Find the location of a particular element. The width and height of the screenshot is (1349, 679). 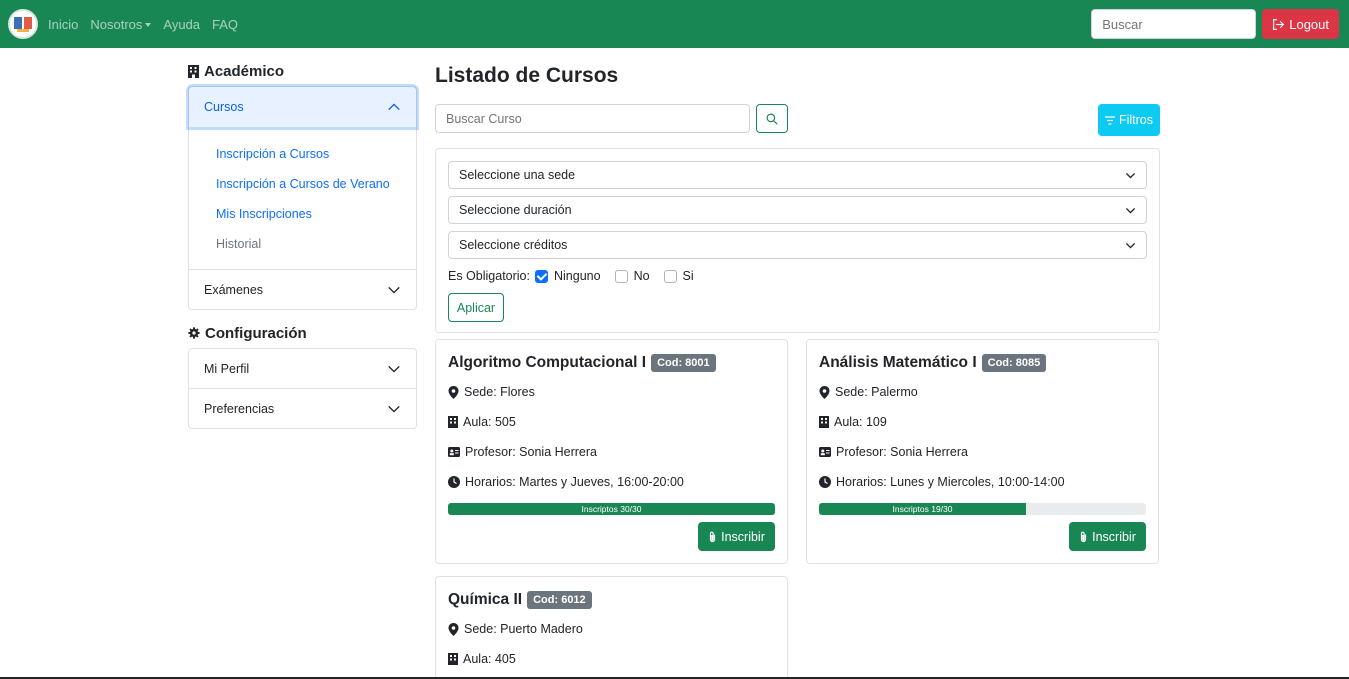

preferencias-accordion-button: Preferencias is located at coordinates (302, 408).